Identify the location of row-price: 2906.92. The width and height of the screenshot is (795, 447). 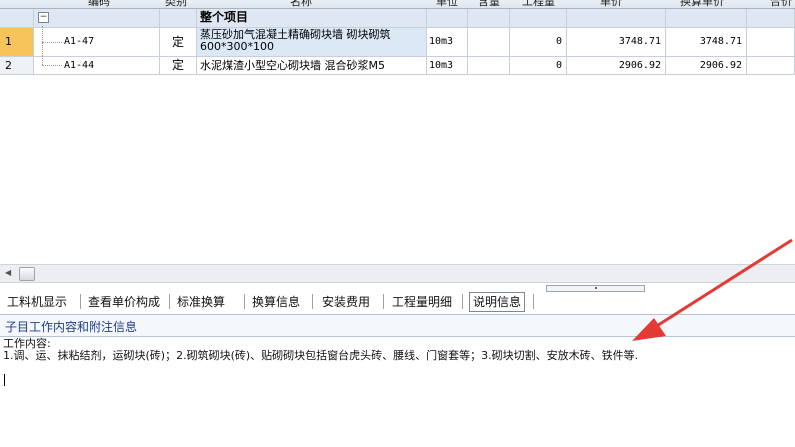
(616, 65).